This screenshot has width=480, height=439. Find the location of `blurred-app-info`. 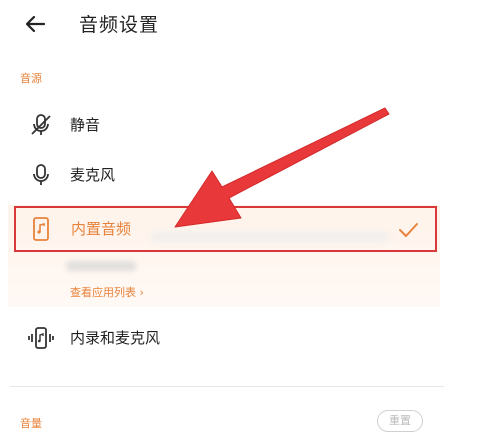

blurred-app-info is located at coordinates (101, 266).